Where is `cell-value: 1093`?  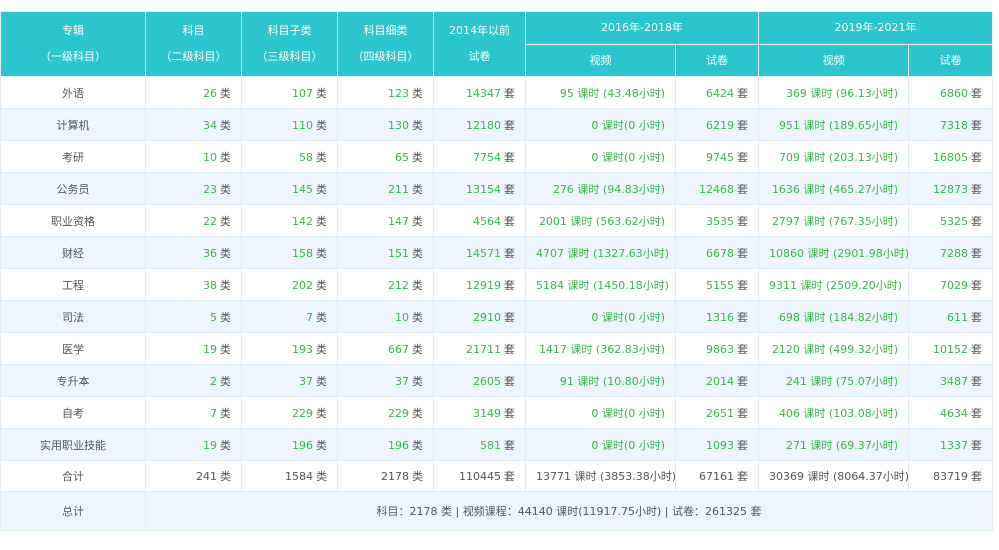
cell-value: 1093 is located at coordinates (720, 445).